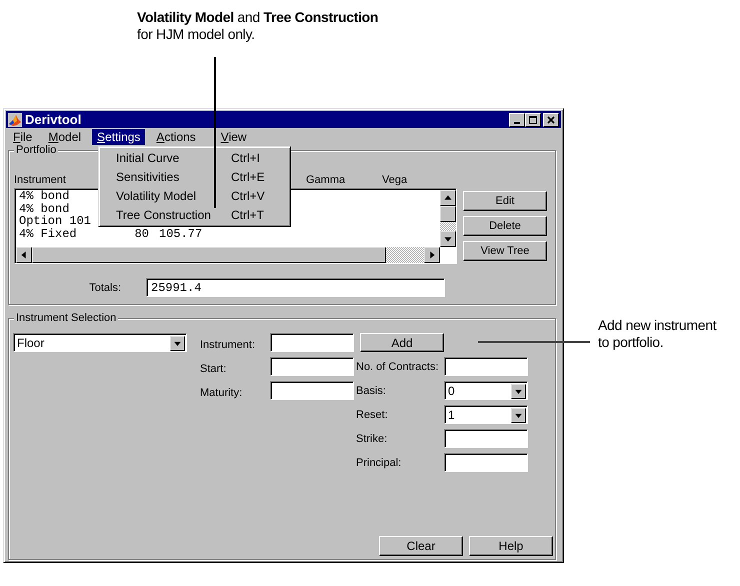 This screenshot has height=586, width=740. What do you see at coordinates (173, 177) in the screenshot?
I see `menu-item: Sensitivities` at bounding box center [173, 177].